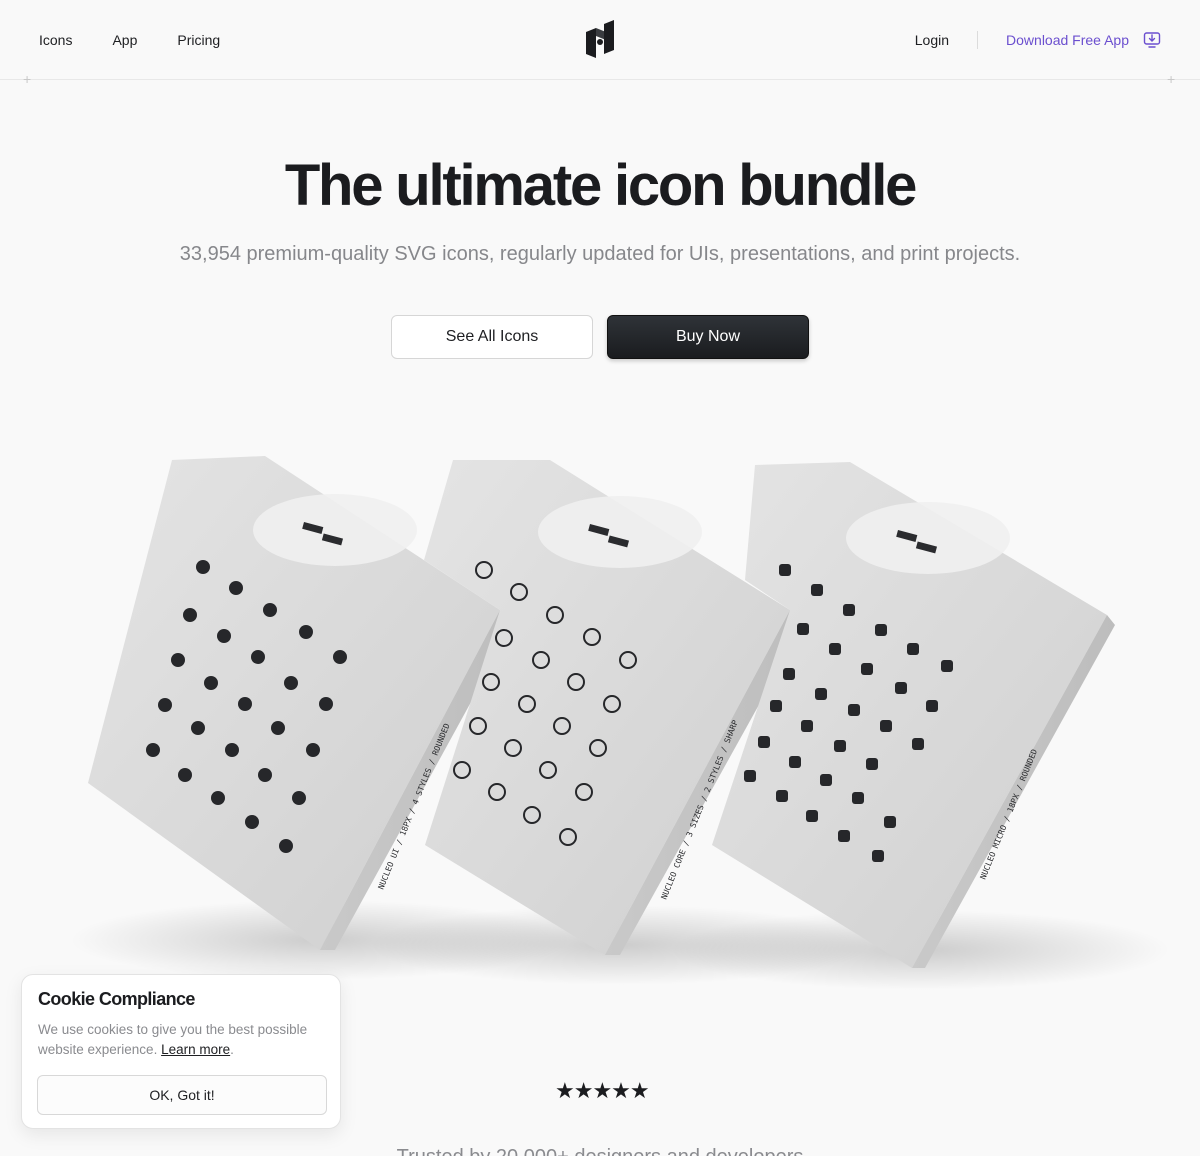  I want to click on learn-more-link: Learn more, so click(195, 1049).